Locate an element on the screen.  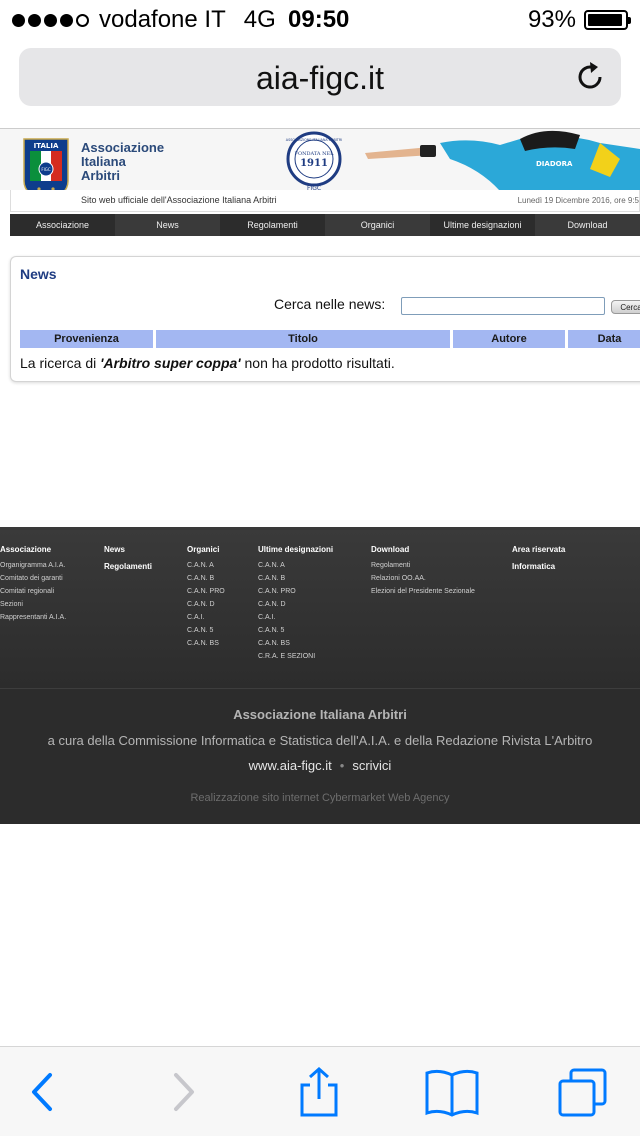
seal-founded-text: FONDATA NEL is located at coordinates (315, 154).